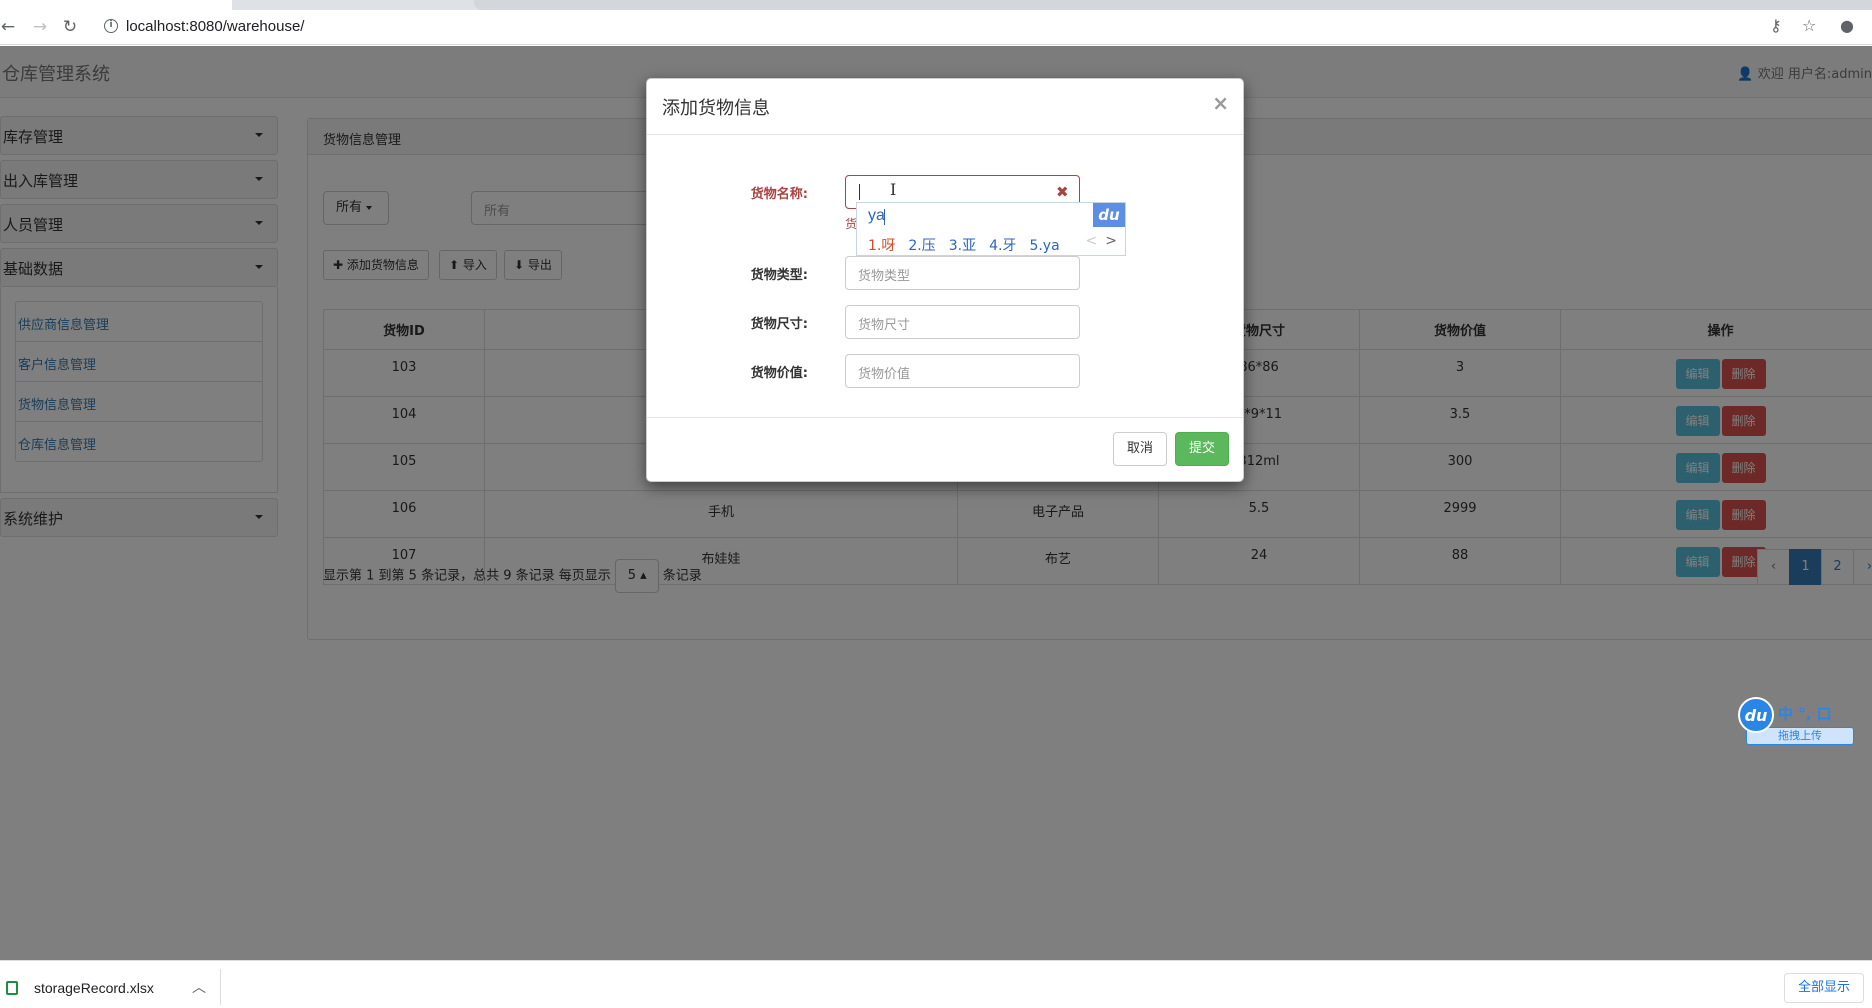 The height and width of the screenshot is (1008, 1872). Describe the element at coordinates (1092, 241) in the screenshot. I see `chevron-left-icon: <` at that location.